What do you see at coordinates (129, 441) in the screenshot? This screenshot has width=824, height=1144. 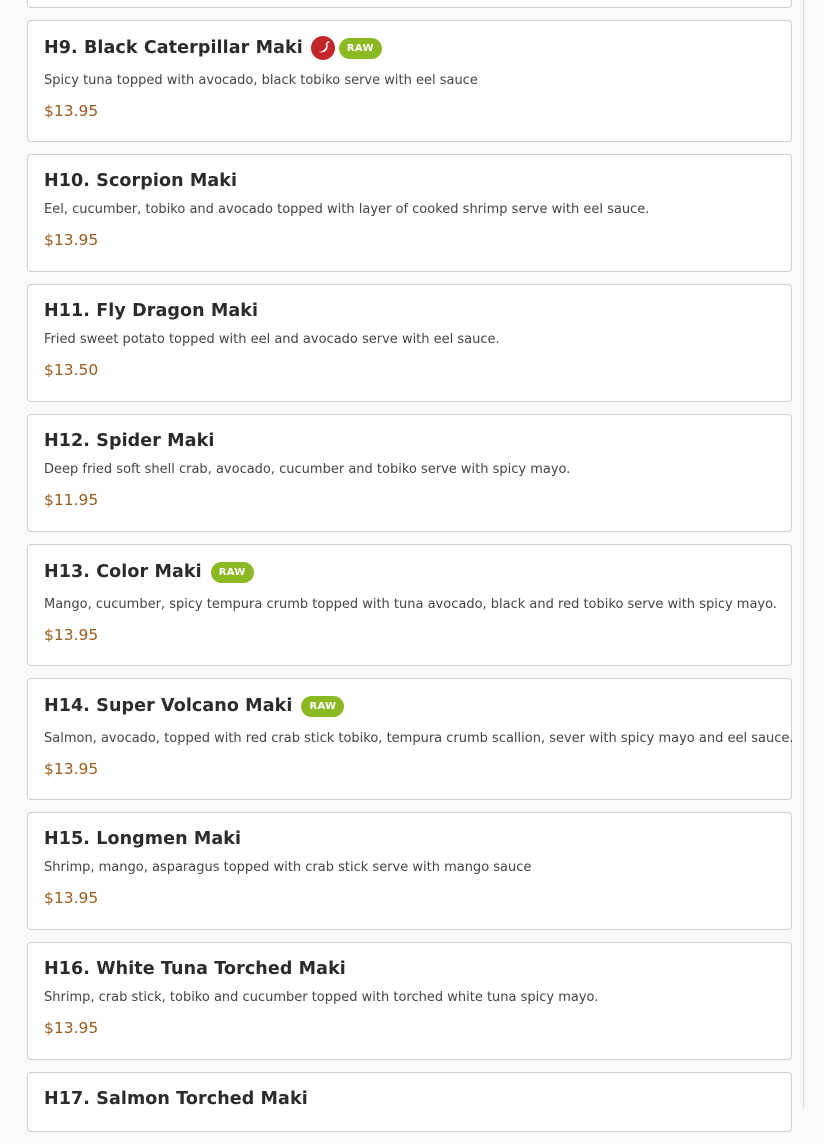 I see `menu-item-name: H12. Spider Maki` at bounding box center [129, 441].